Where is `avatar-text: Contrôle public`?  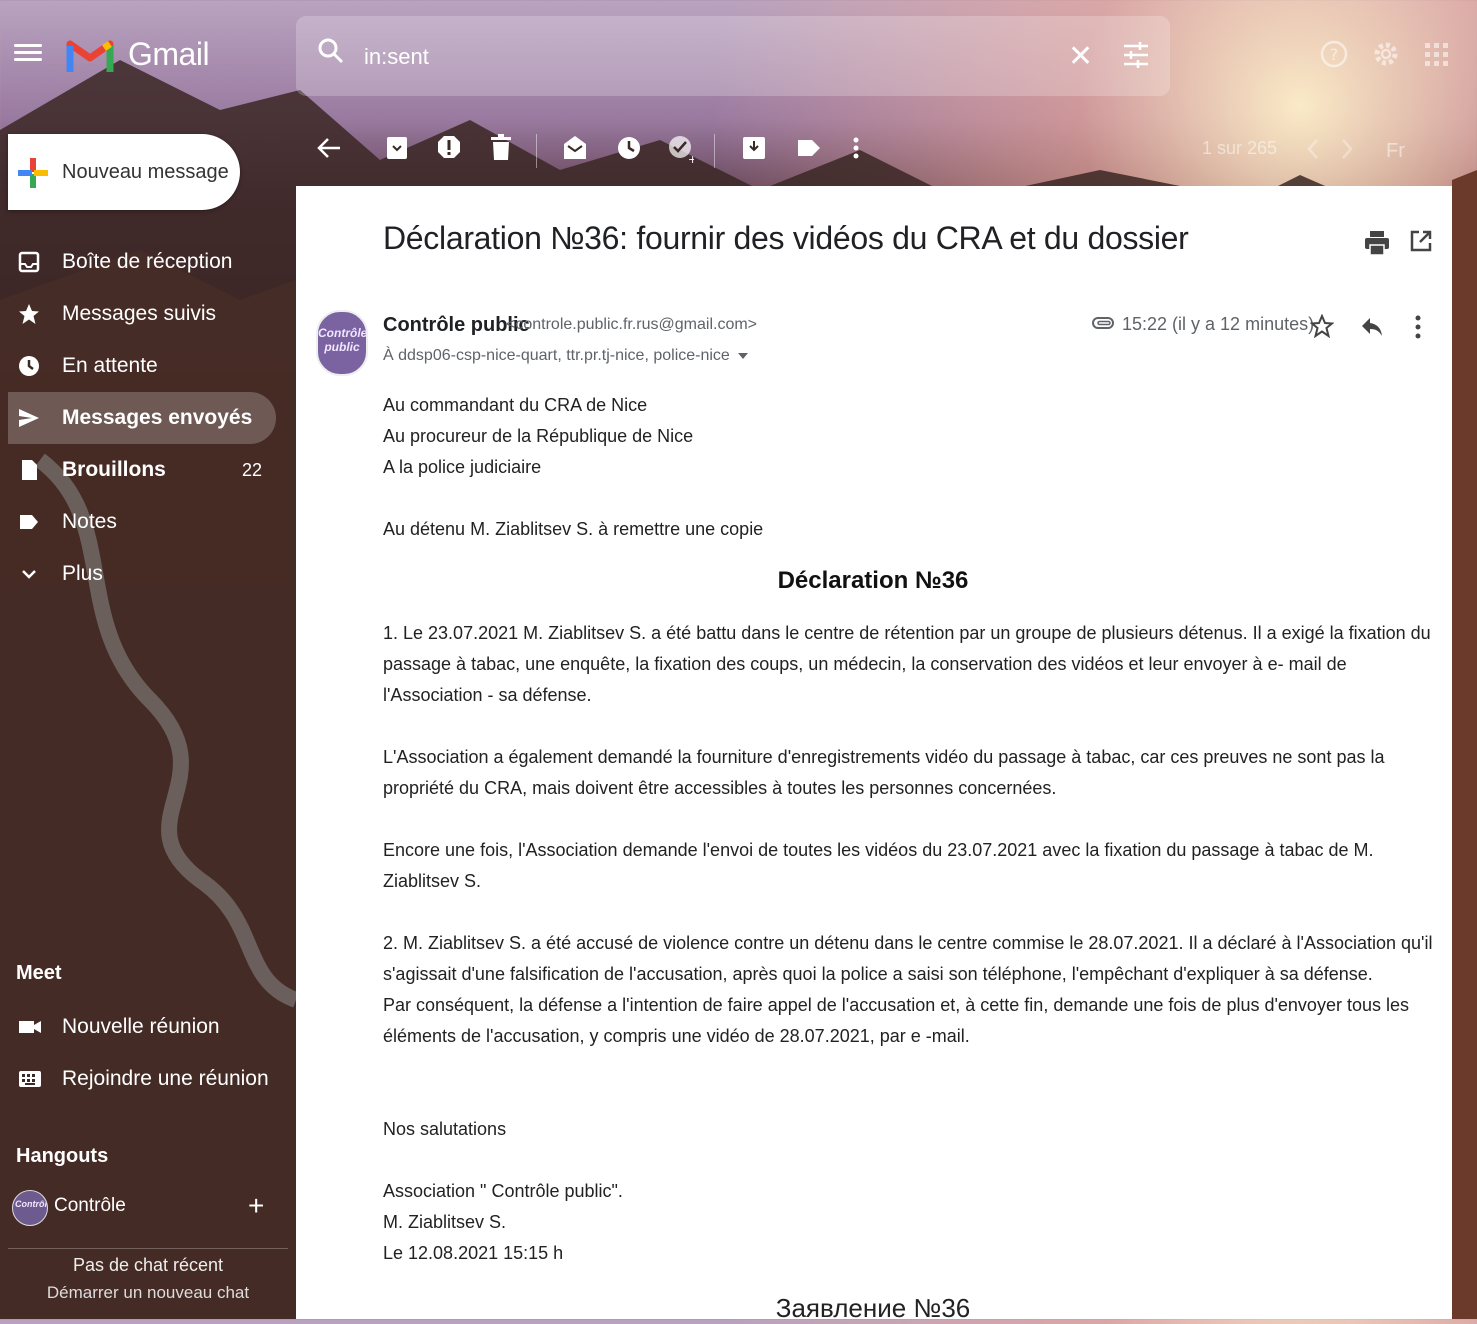 avatar-text: Contrôle public is located at coordinates (343, 340).